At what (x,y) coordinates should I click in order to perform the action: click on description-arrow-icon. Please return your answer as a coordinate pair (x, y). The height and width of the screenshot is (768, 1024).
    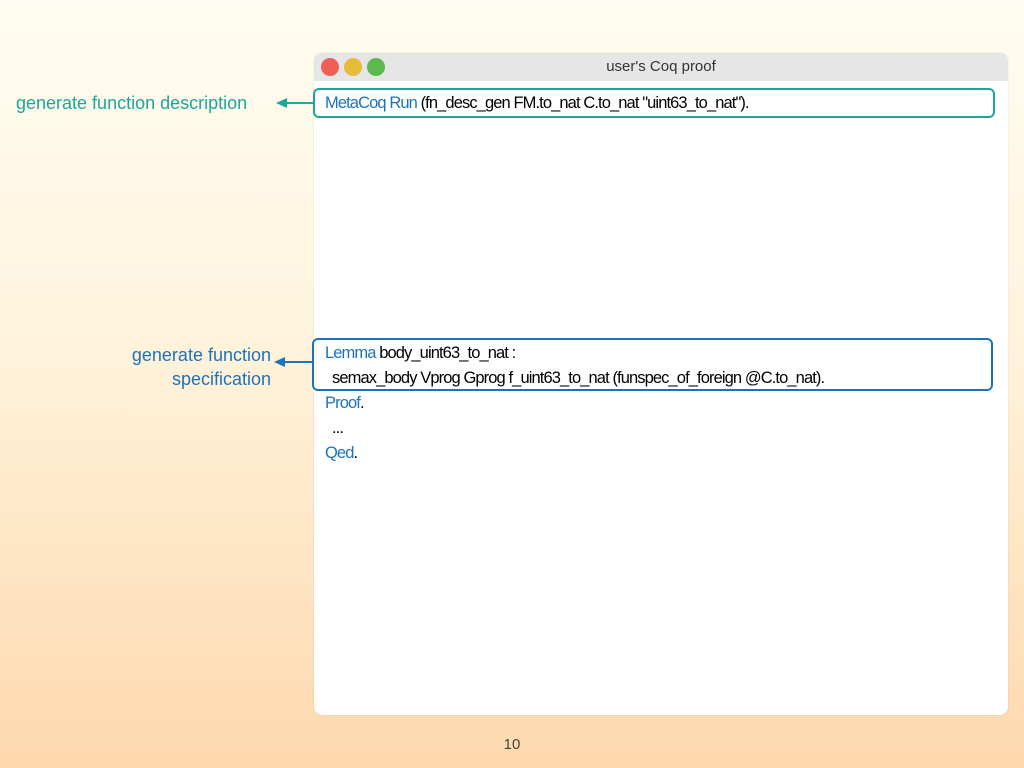
    Looking at the image, I should click on (295, 103).